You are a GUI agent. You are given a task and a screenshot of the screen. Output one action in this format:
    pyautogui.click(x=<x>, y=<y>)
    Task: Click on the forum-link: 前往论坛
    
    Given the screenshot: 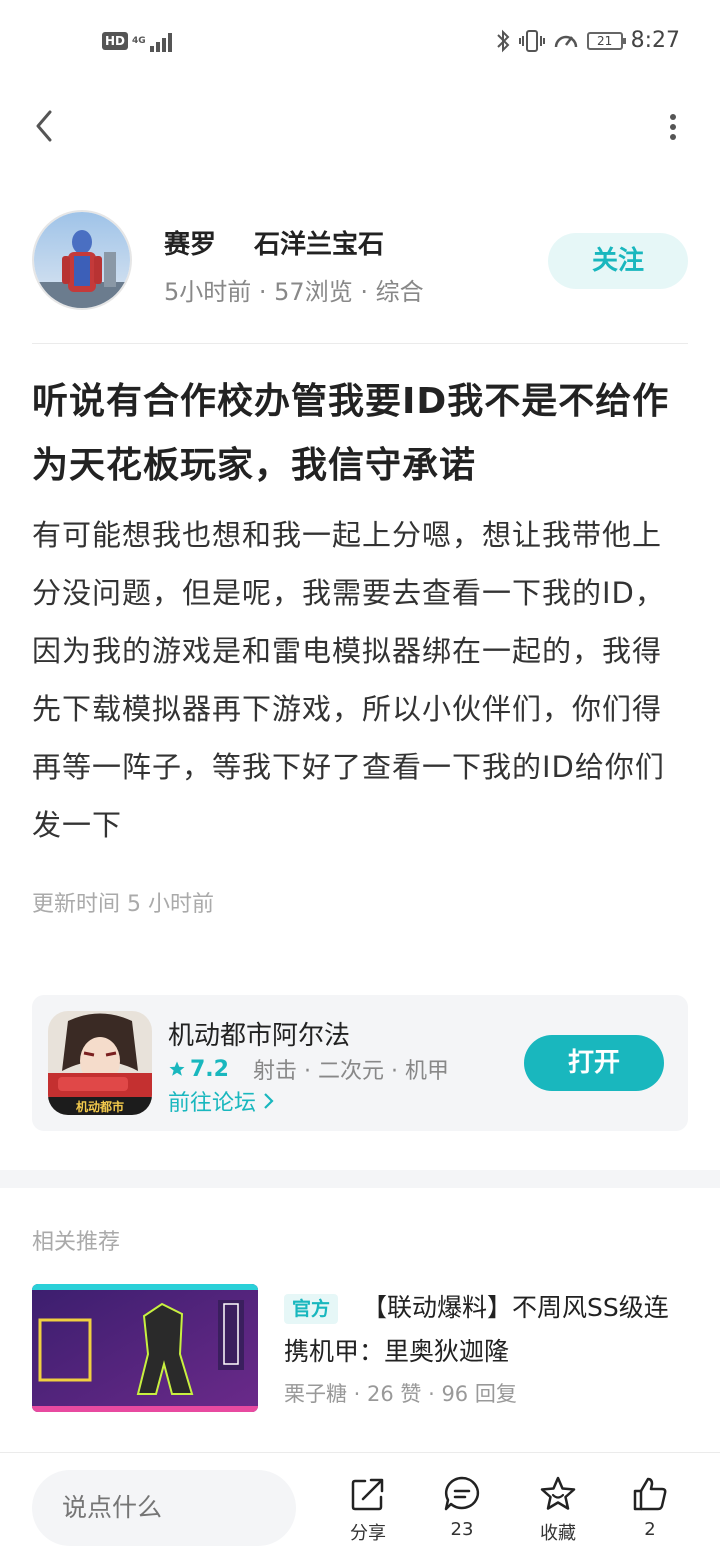 What is the action you would take?
    pyautogui.click(x=222, y=1101)
    